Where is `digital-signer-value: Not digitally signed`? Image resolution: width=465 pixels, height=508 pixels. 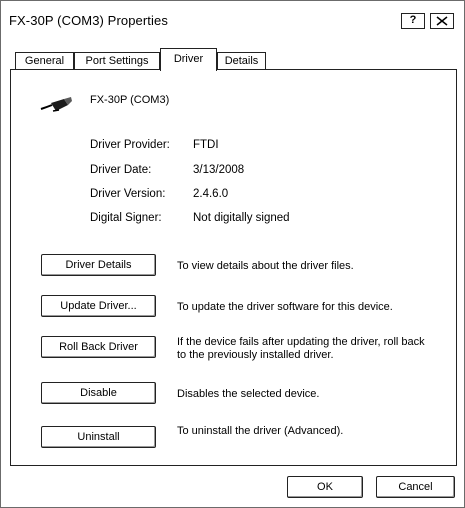
digital-signer-value: Not digitally signed is located at coordinates (241, 218).